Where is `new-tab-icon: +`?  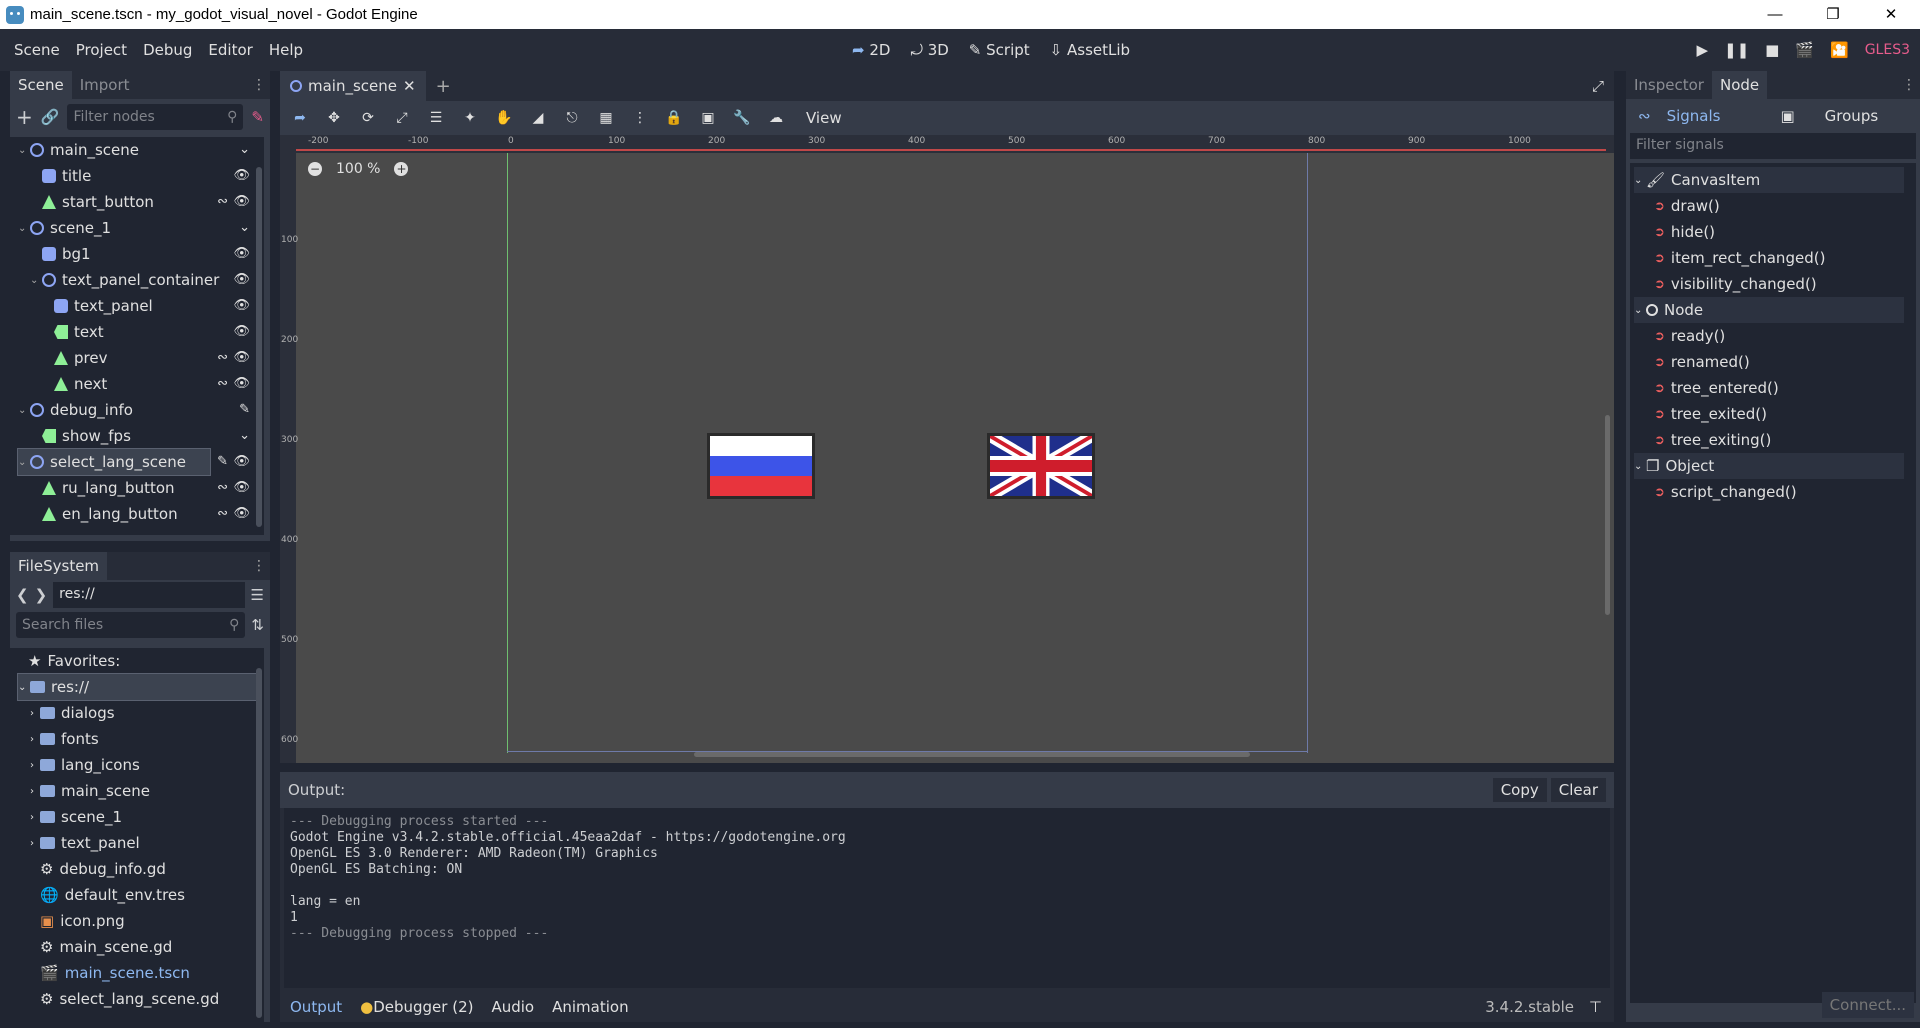
new-tab-icon: + is located at coordinates (443, 86).